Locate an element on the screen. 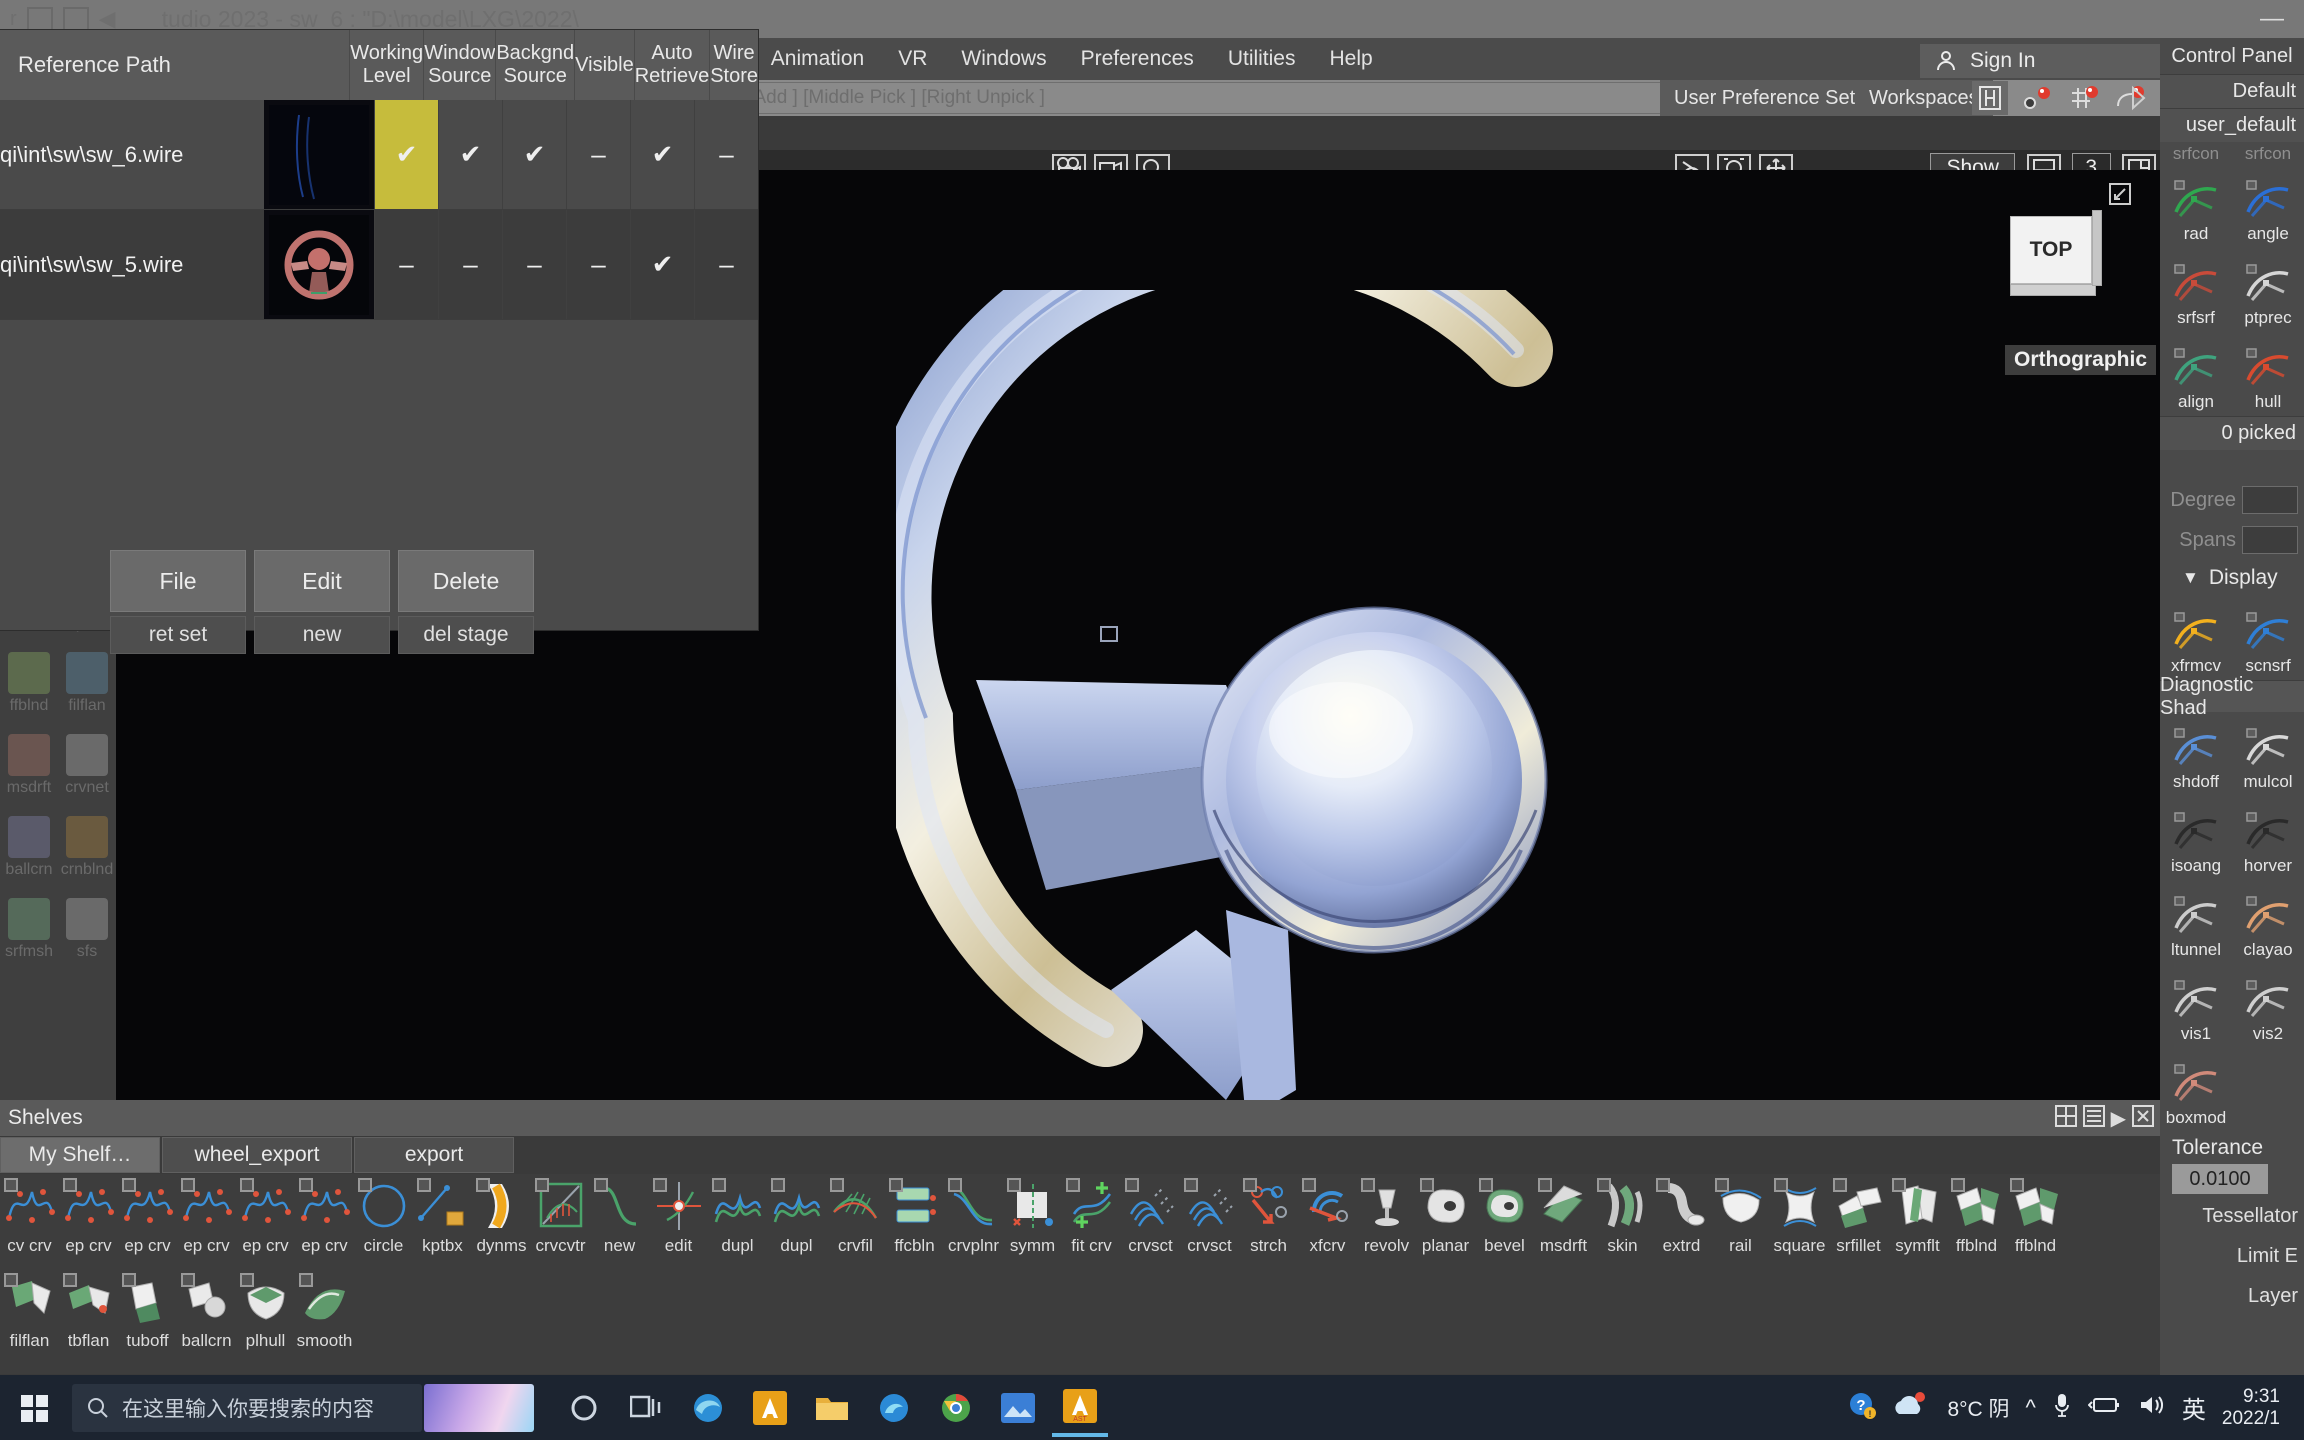 Image resolution: width=2304 pixels, height=1440 pixels. shelf-item-srfillet: srfillet is located at coordinates (1858, 1221).